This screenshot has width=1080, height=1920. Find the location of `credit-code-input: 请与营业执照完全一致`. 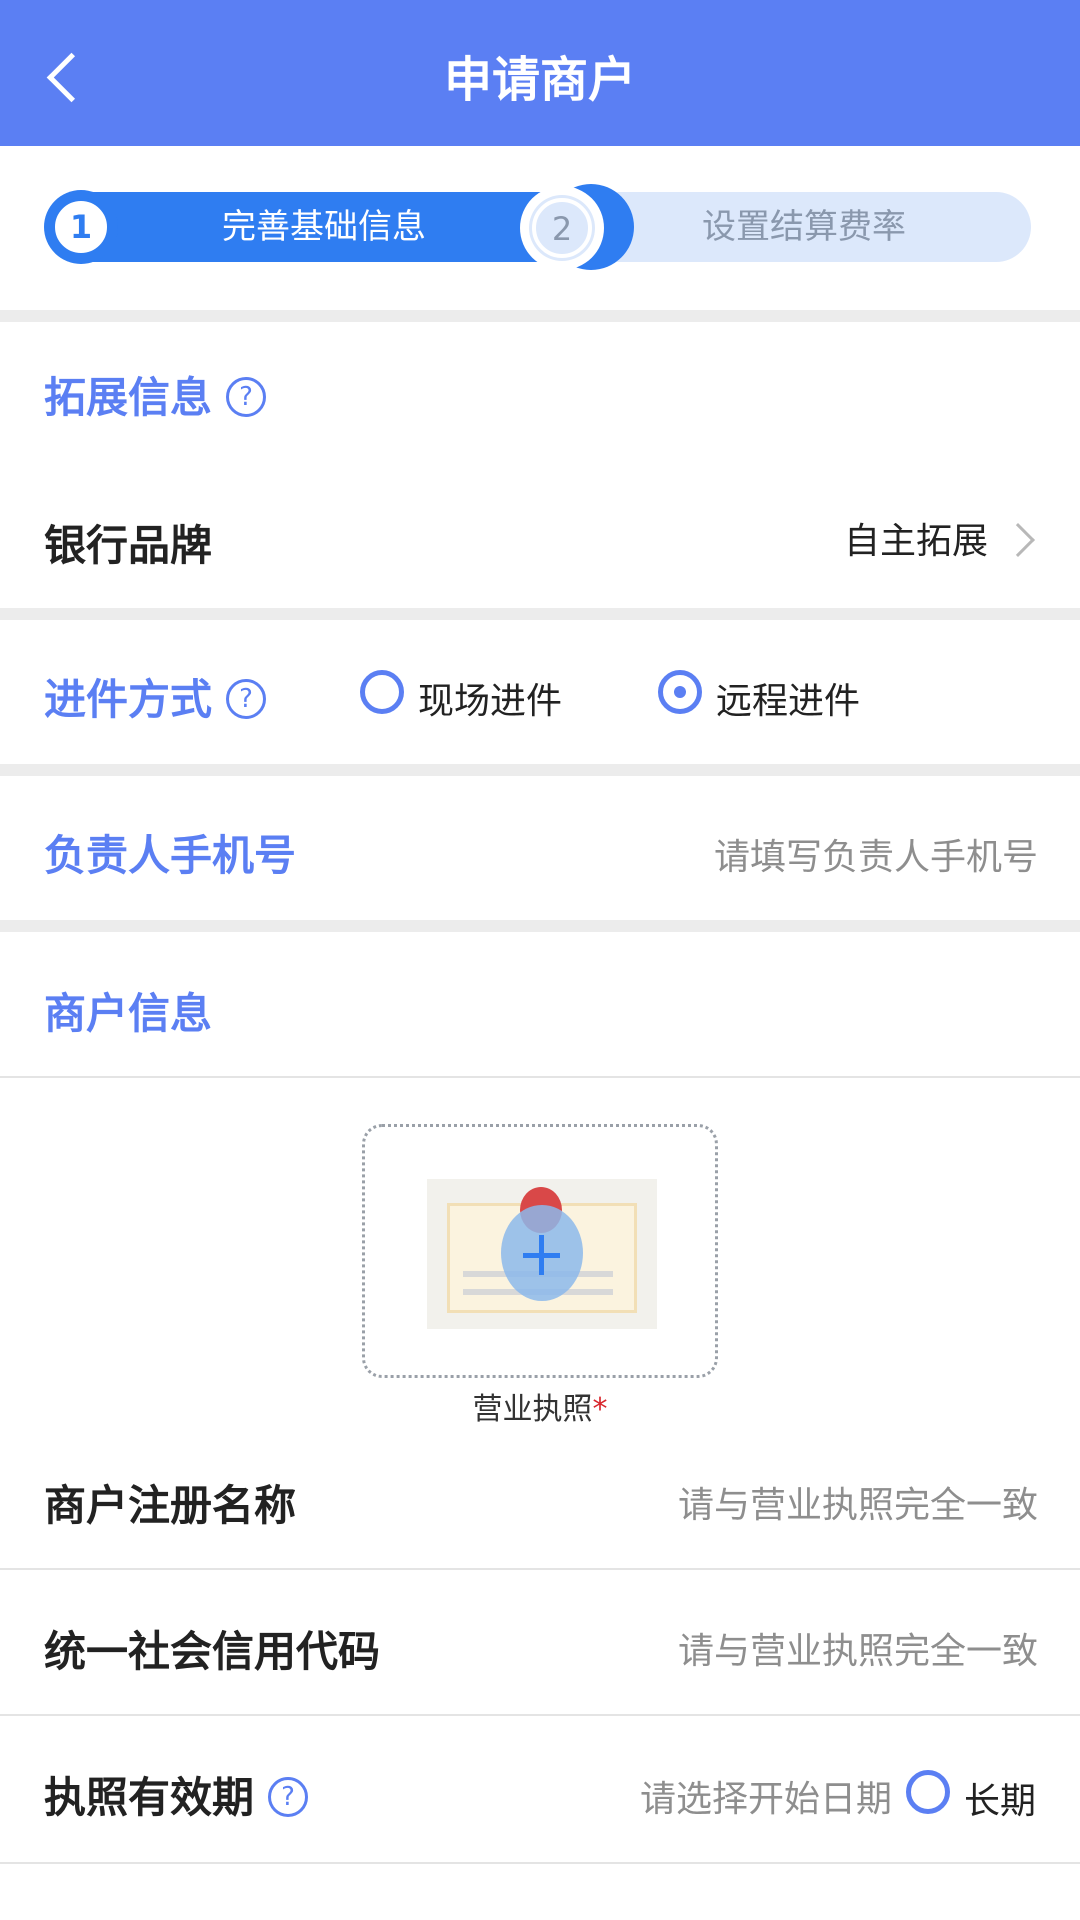

credit-code-input: 请与营业执照完全一致 is located at coordinates (858, 1648).